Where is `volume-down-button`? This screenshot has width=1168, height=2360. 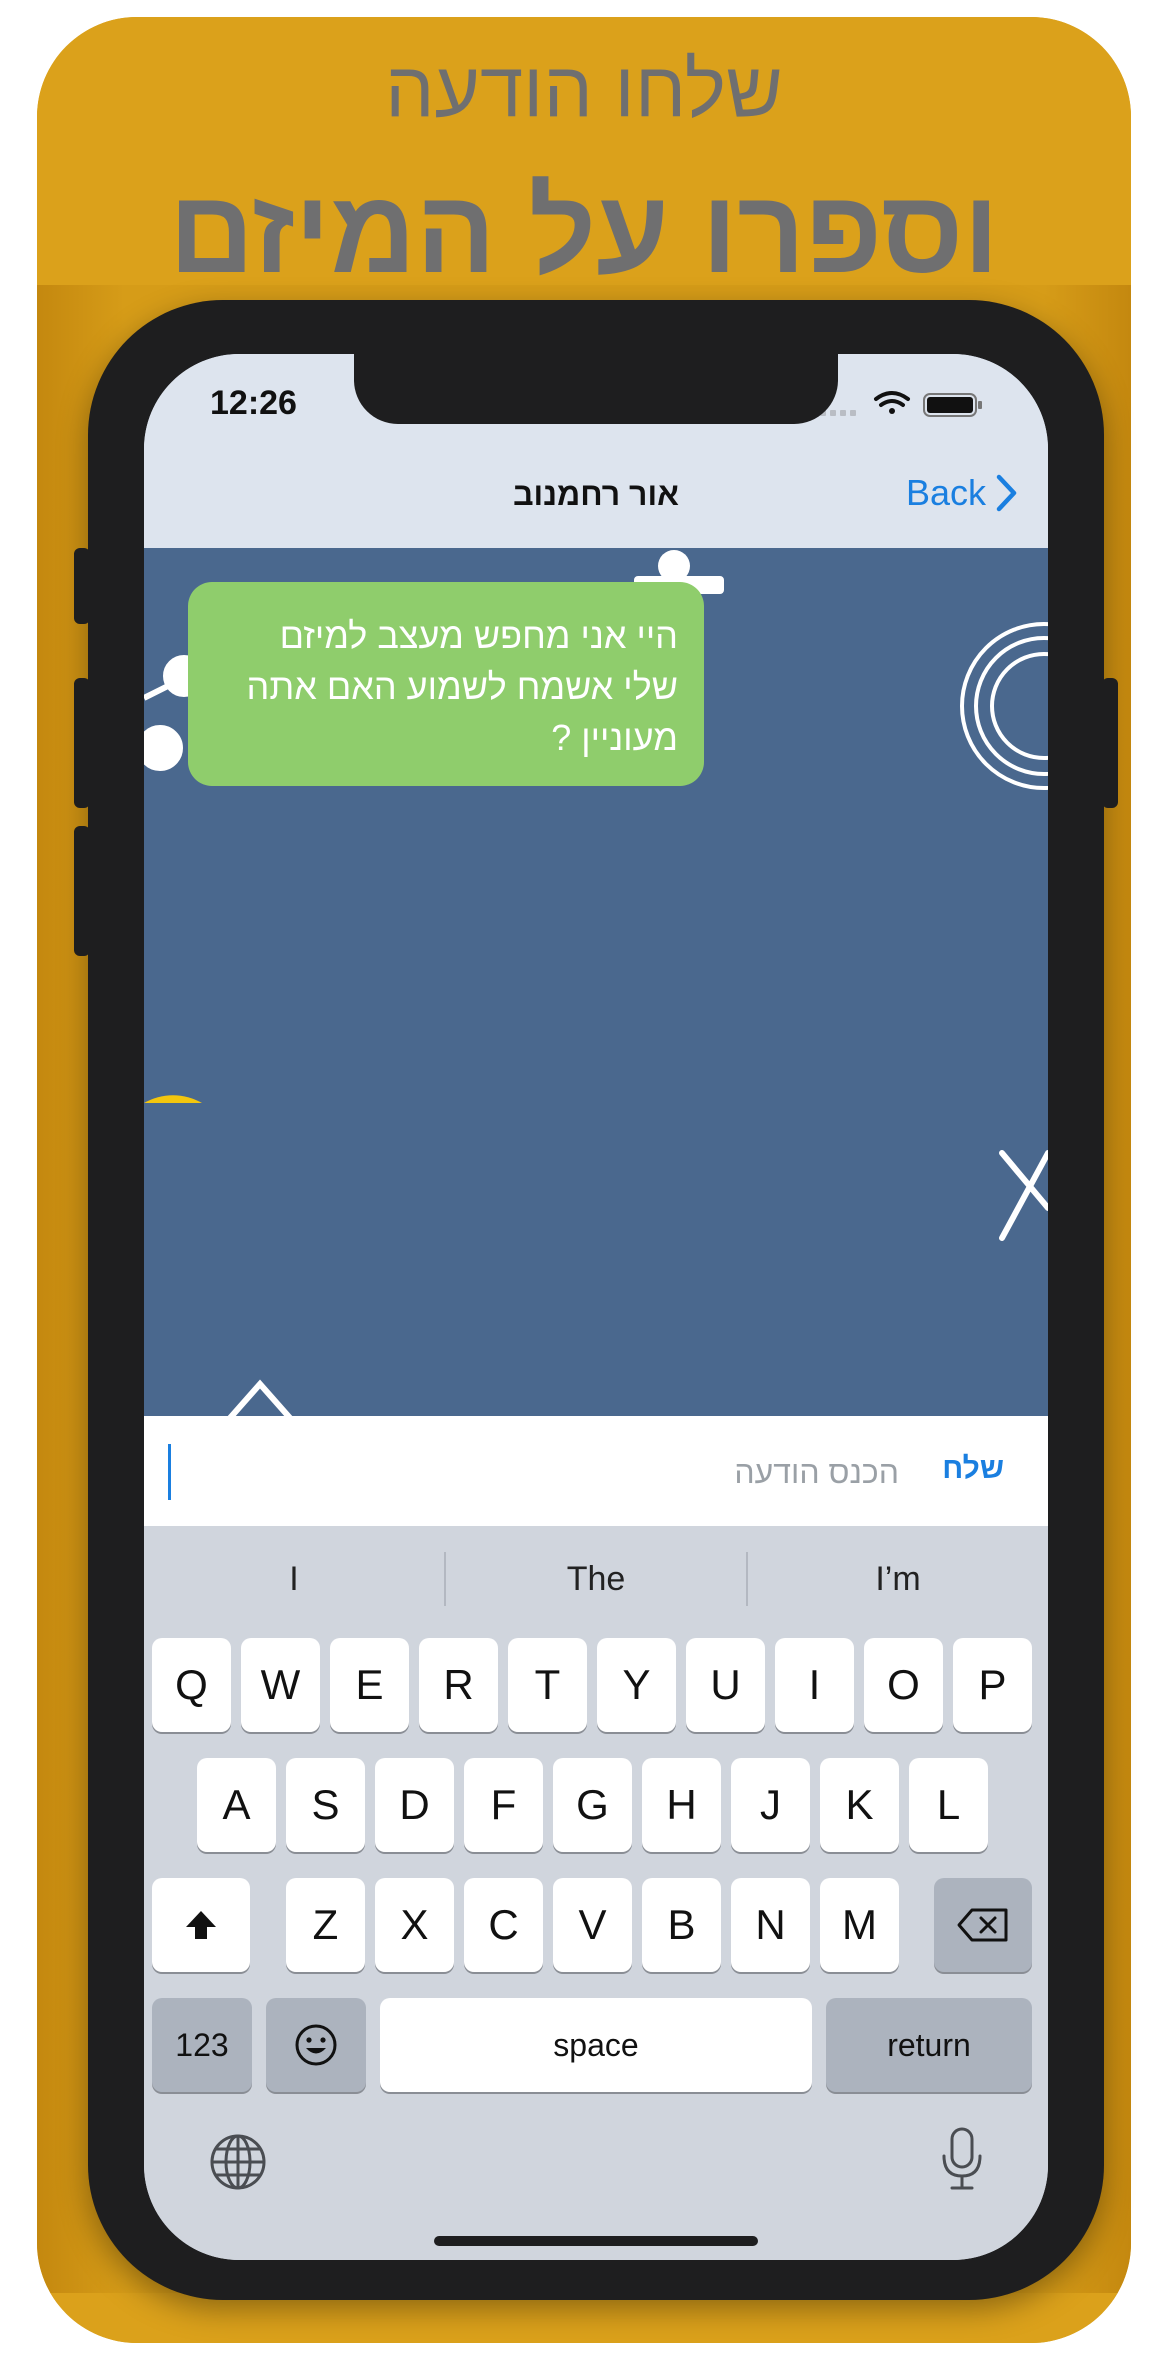
volume-down-button is located at coordinates (82, 891).